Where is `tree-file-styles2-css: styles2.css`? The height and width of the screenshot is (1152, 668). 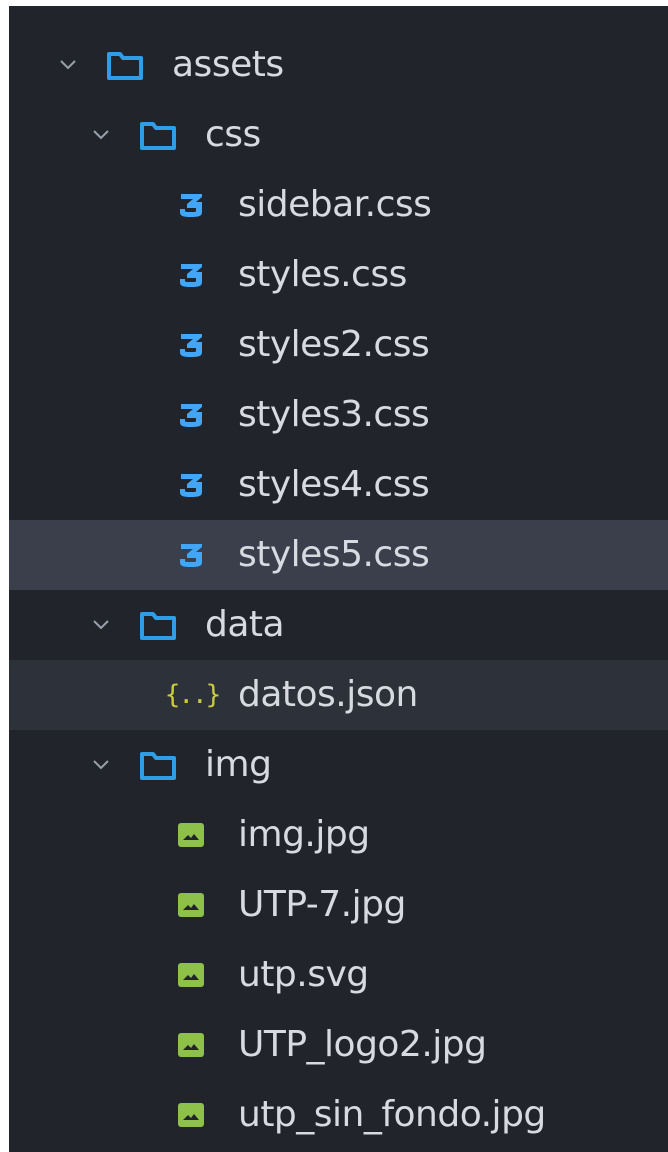 tree-file-styles2-css: styles2.css is located at coordinates (338, 345).